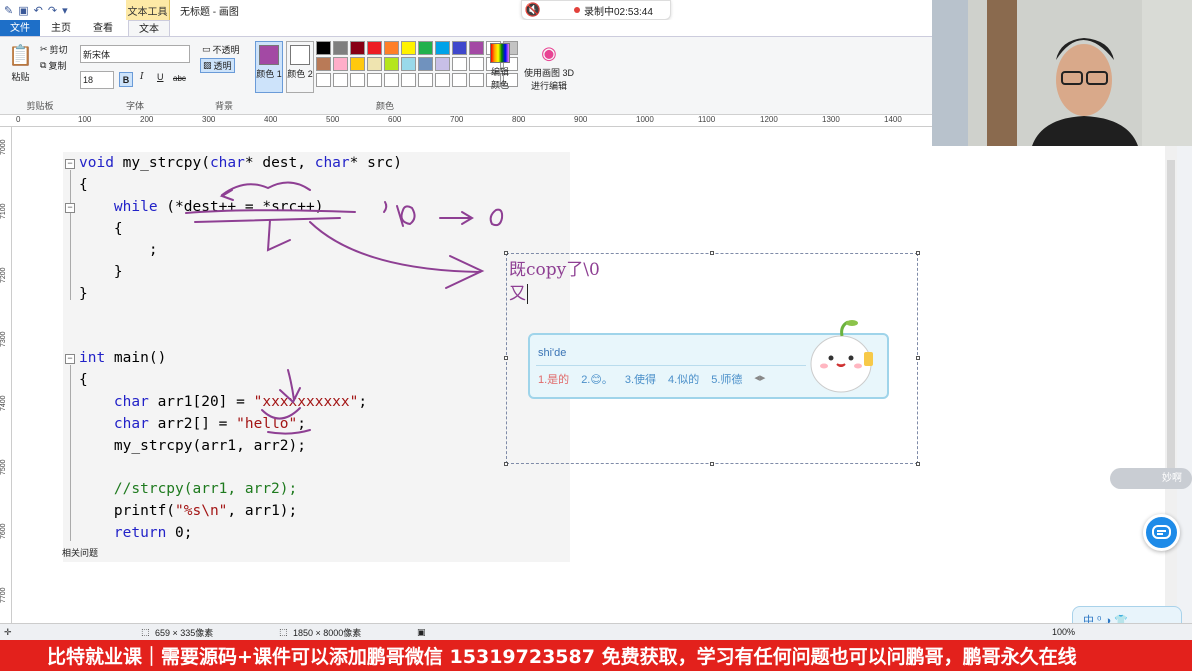 The width and height of the screenshot is (1192, 671). I want to click on webcam-overlay, so click(1062, 73).